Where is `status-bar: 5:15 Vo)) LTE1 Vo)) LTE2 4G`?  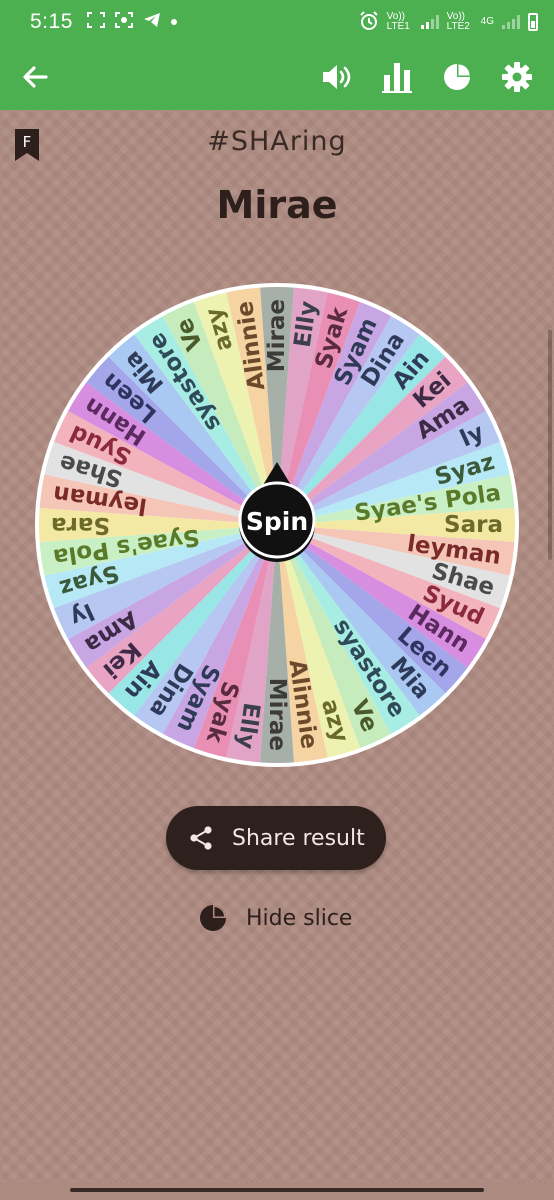
status-bar: 5:15 Vo)) LTE1 Vo)) LTE2 4G is located at coordinates (277, 22).